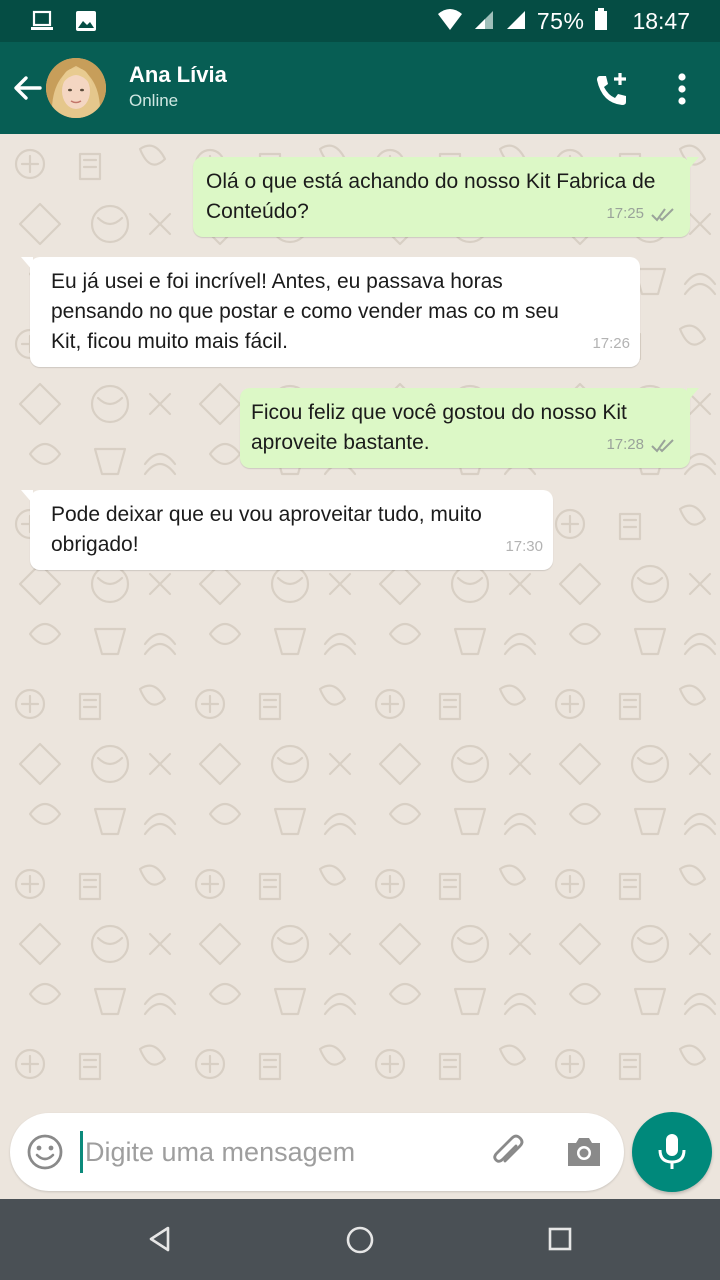 The width and height of the screenshot is (720, 1280). I want to click on status-bar: 75% 18:47, so click(360, 21).